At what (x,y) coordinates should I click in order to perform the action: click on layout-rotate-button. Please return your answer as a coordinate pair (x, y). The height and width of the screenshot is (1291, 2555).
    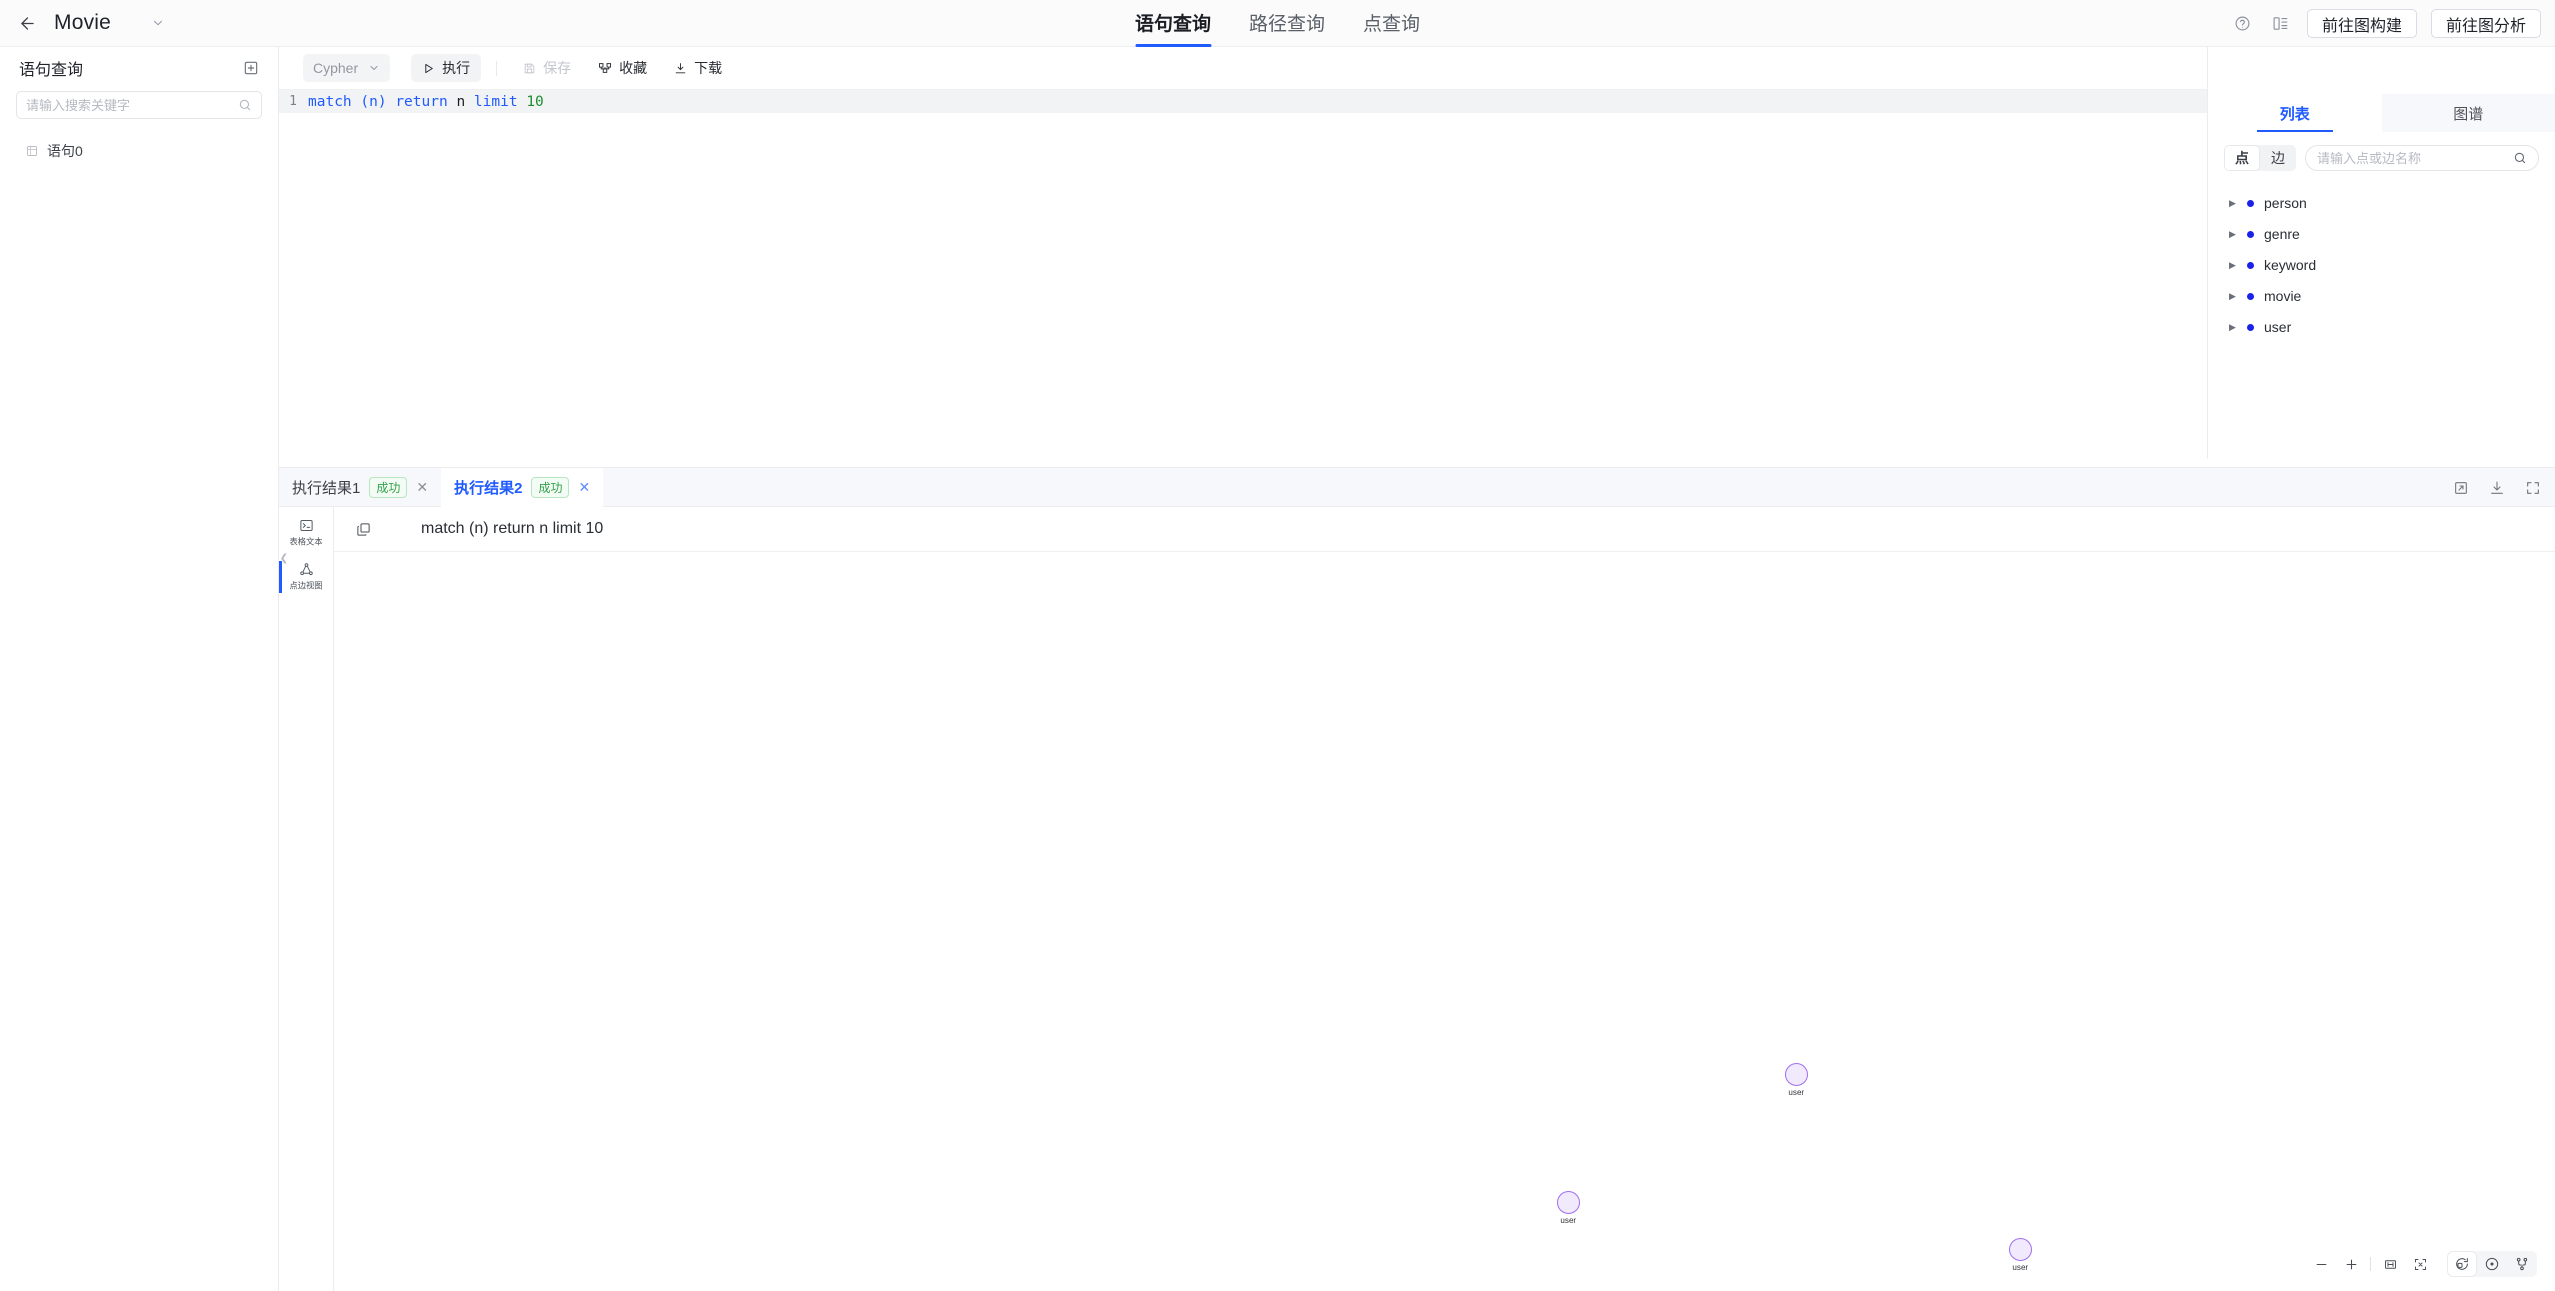
    Looking at the image, I should click on (2462, 1264).